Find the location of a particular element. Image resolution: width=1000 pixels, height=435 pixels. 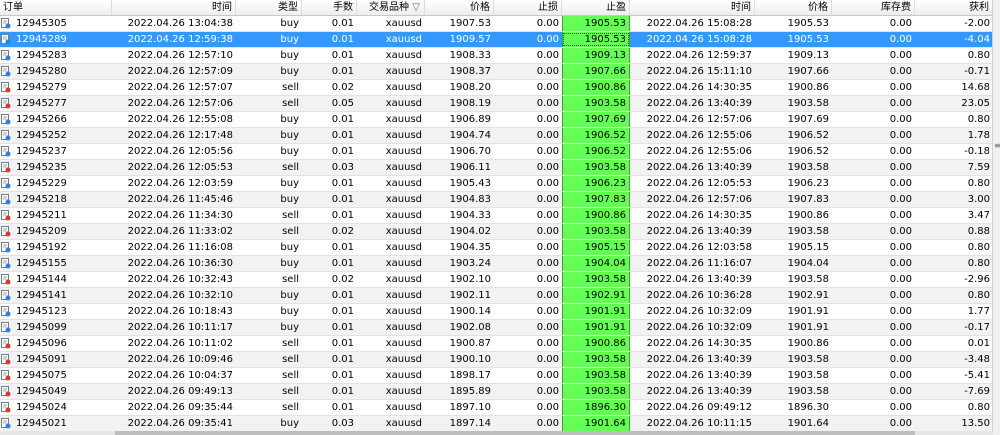

order-cell: 12945075 is located at coordinates (41, 375).